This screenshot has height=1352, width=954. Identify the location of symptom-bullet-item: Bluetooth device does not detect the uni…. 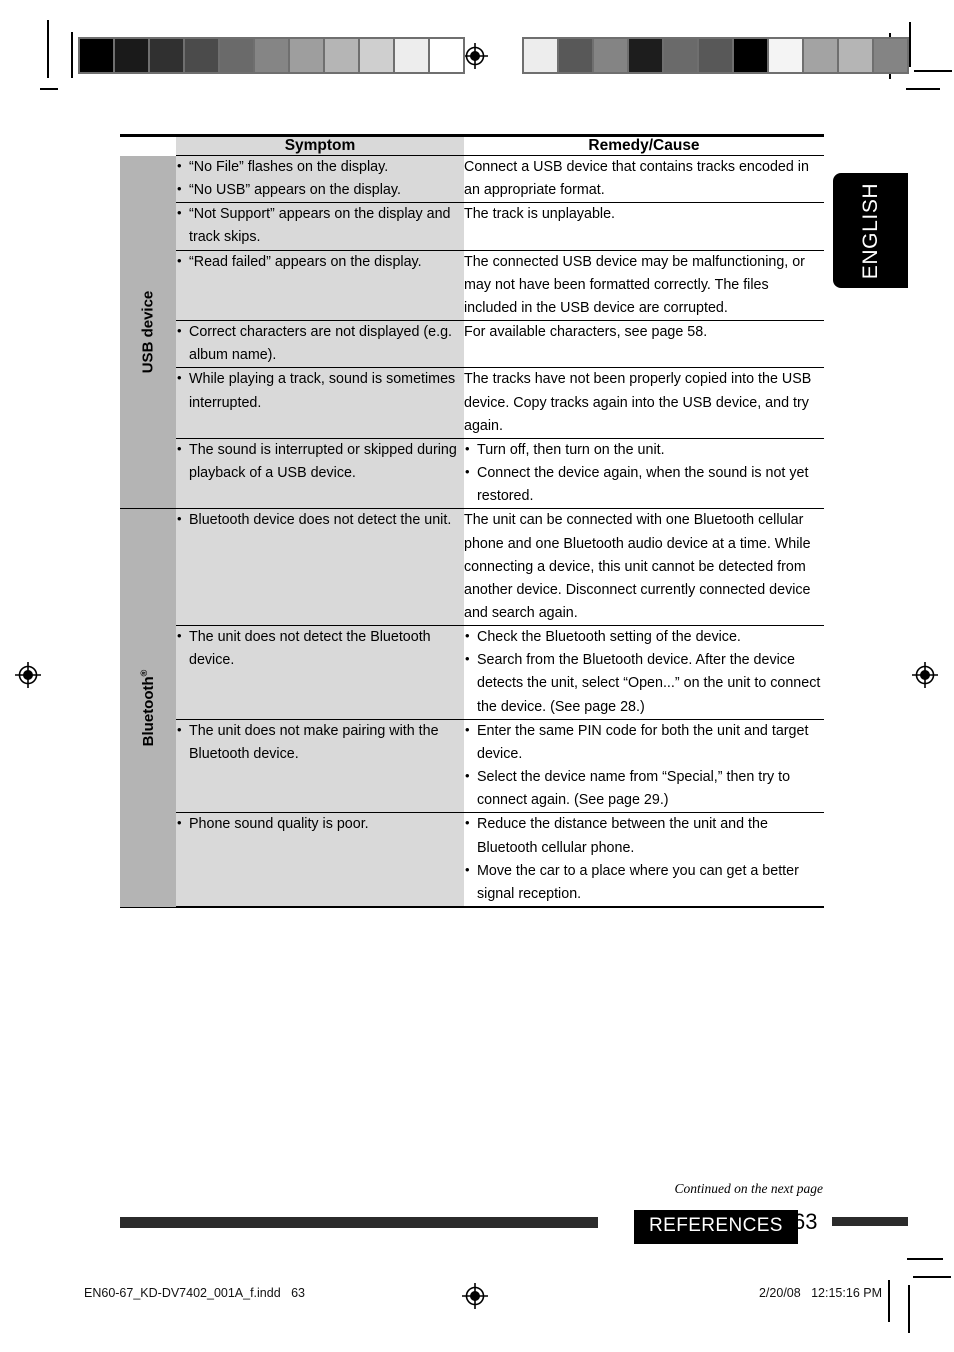
(320, 520).